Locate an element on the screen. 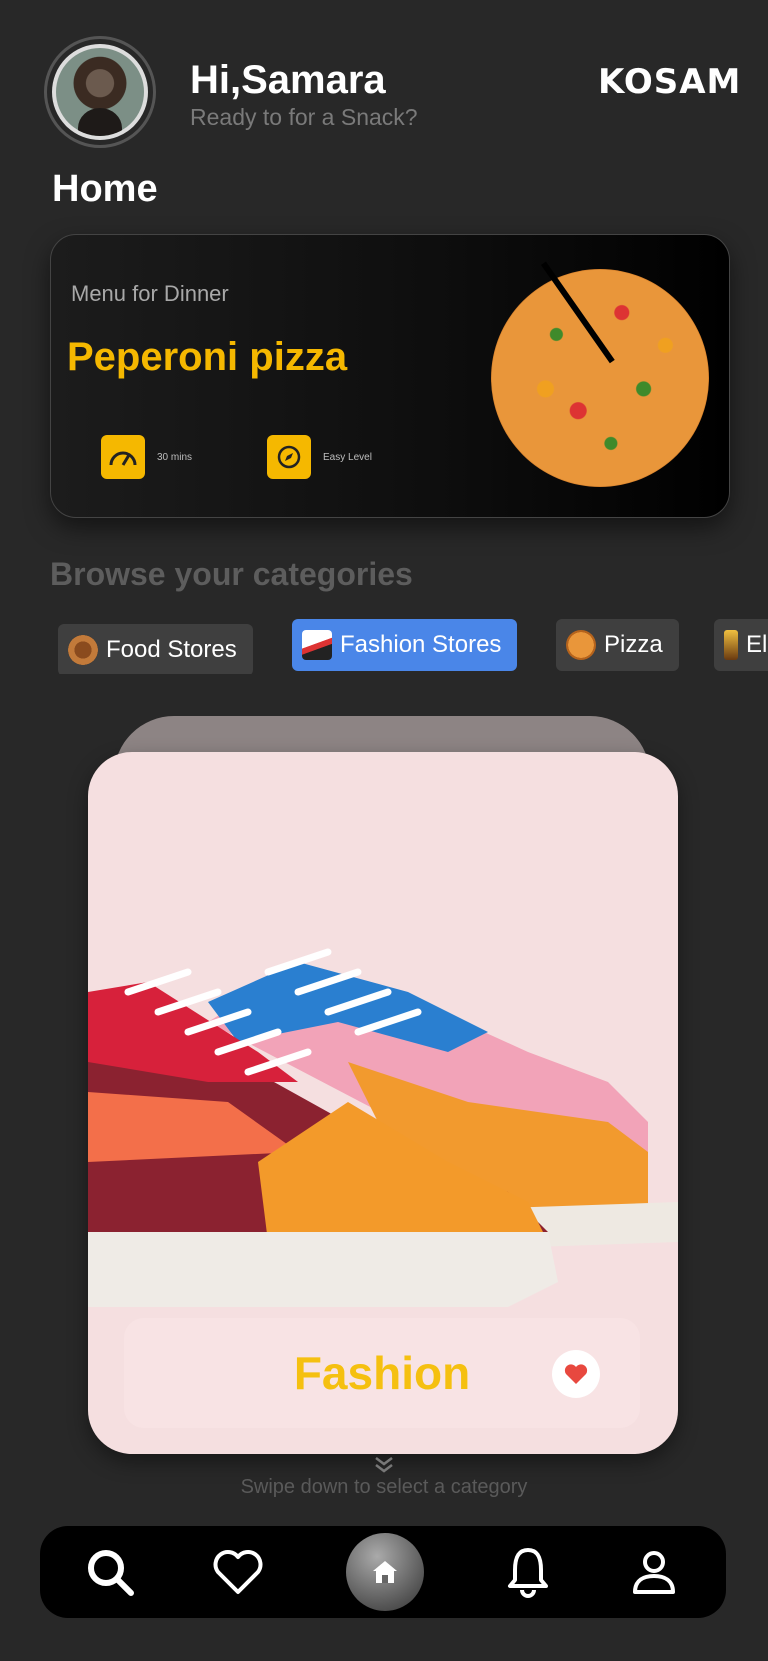  category-chips: Food Stores Fashion Stores Pizza El is located at coordinates (384, 646).